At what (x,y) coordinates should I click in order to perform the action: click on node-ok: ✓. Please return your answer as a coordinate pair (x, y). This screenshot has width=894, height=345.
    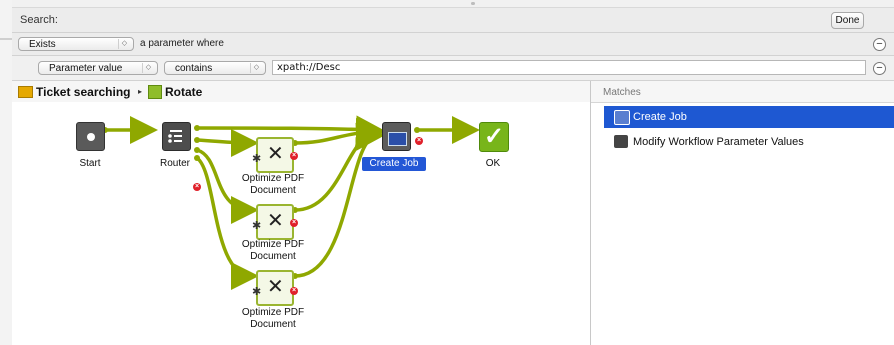
    Looking at the image, I should click on (494, 137).